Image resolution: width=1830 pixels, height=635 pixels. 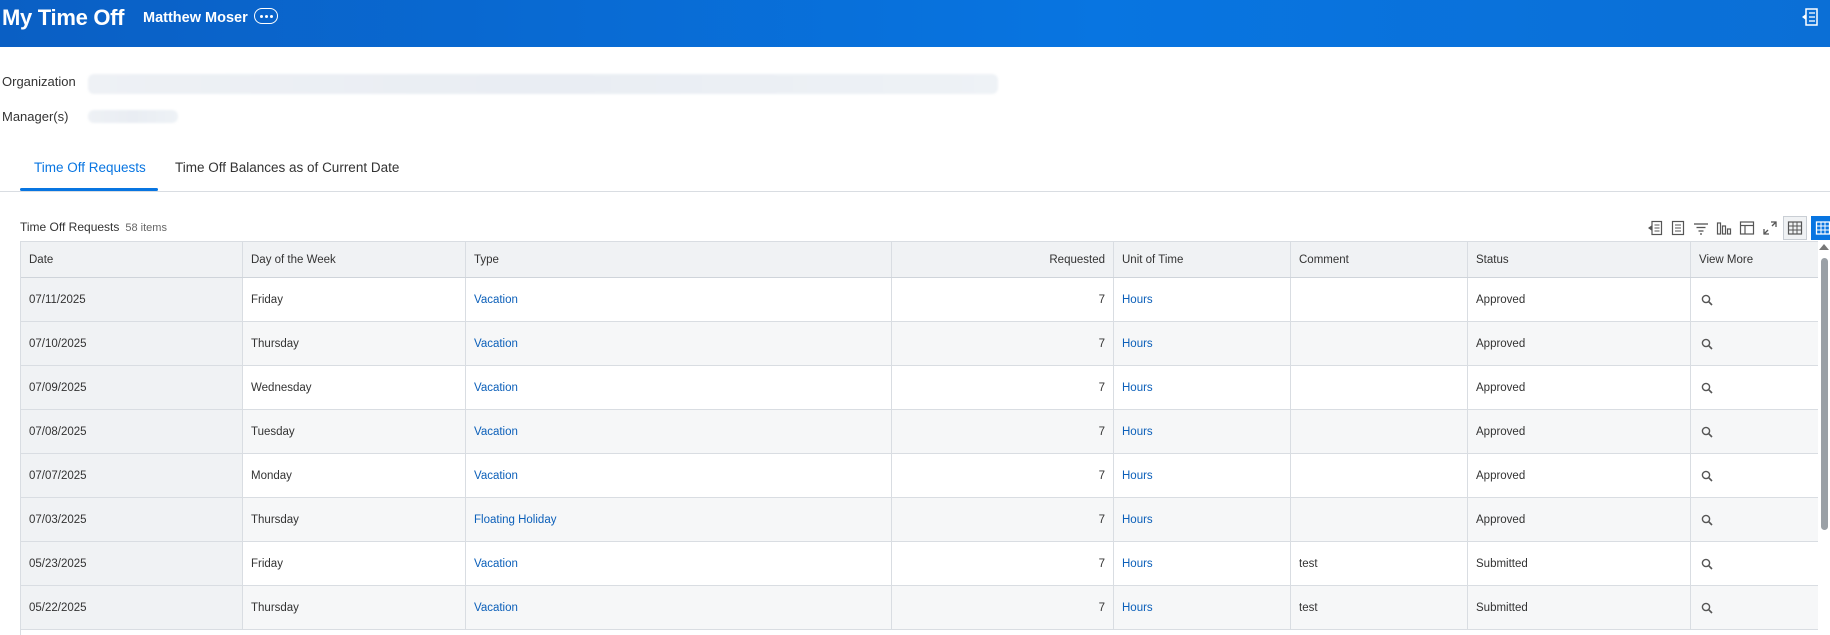 What do you see at coordinates (70, 227) in the screenshot?
I see `grid-title-text: Time Off Requests` at bounding box center [70, 227].